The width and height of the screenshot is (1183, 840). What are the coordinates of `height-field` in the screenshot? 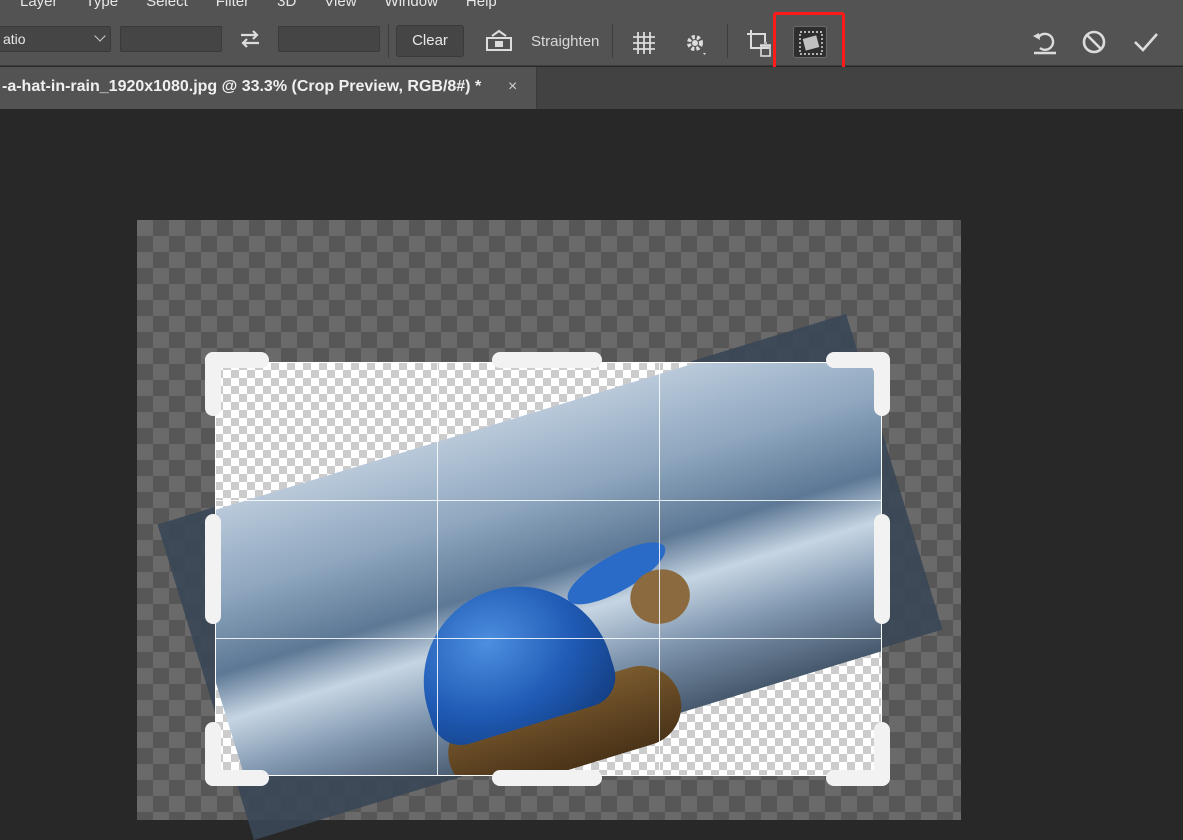 It's located at (329, 39).